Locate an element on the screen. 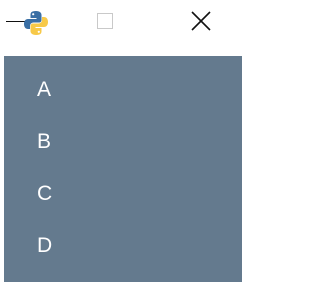 Image resolution: width=320 pixels, height=282 pixels. maximize-icon is located at coordinates (105, 21).